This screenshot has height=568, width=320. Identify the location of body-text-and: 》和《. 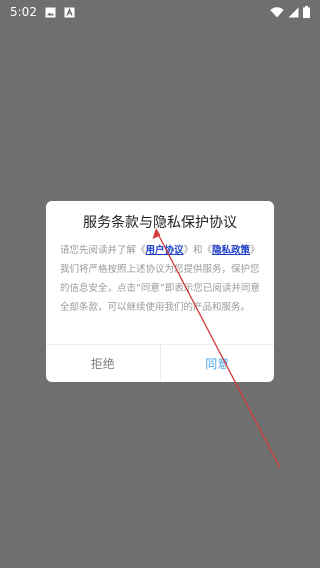
(198, 250).